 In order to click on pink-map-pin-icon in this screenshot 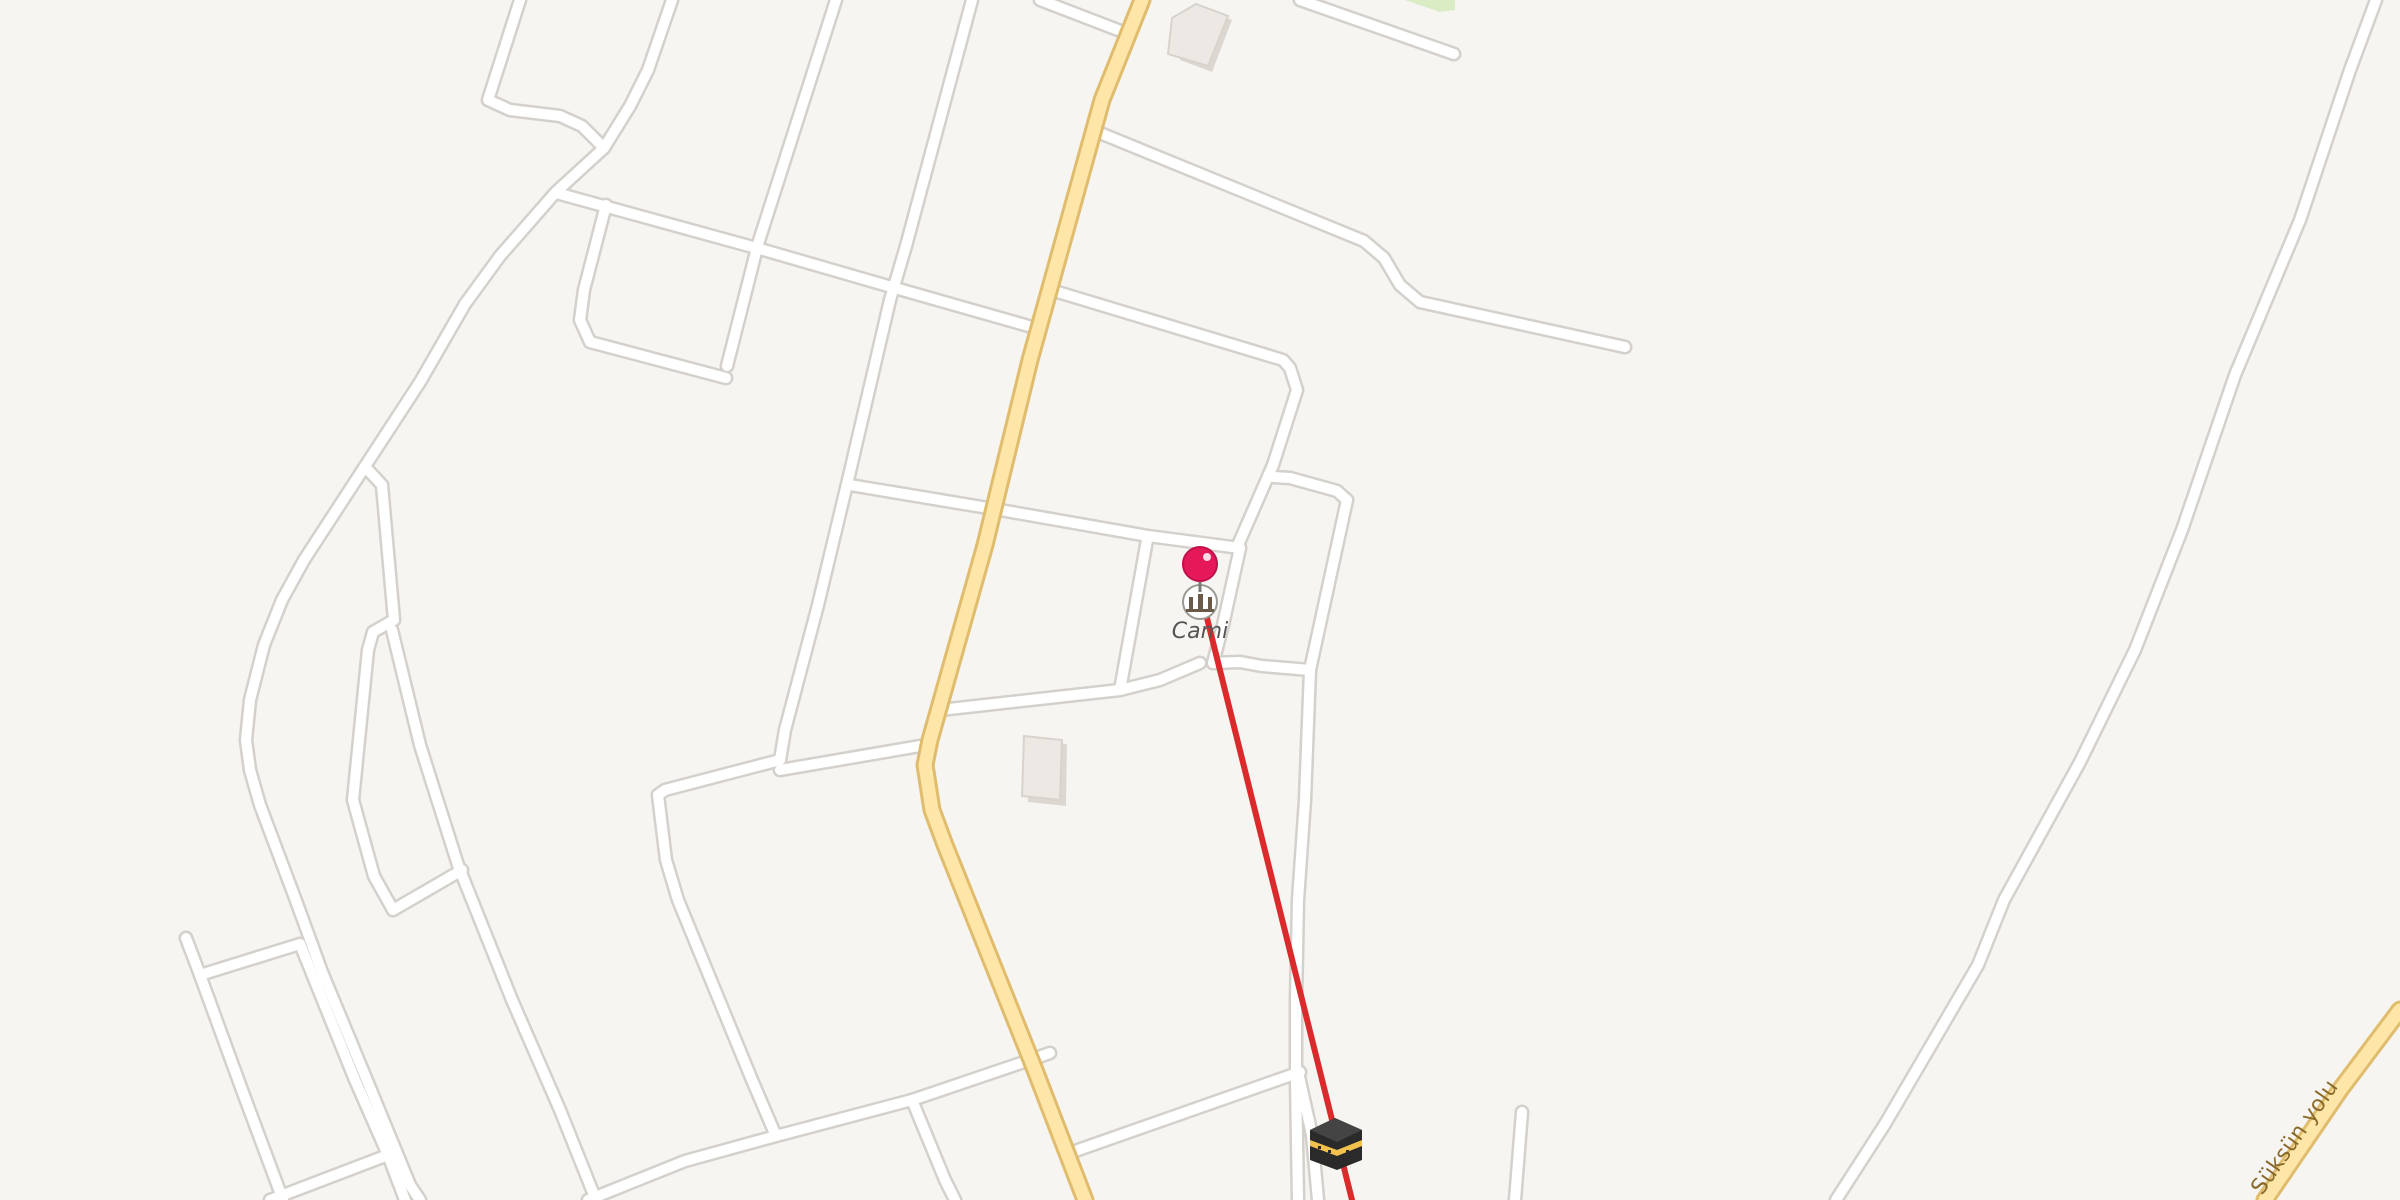, I will do `click(1200, 564)`.